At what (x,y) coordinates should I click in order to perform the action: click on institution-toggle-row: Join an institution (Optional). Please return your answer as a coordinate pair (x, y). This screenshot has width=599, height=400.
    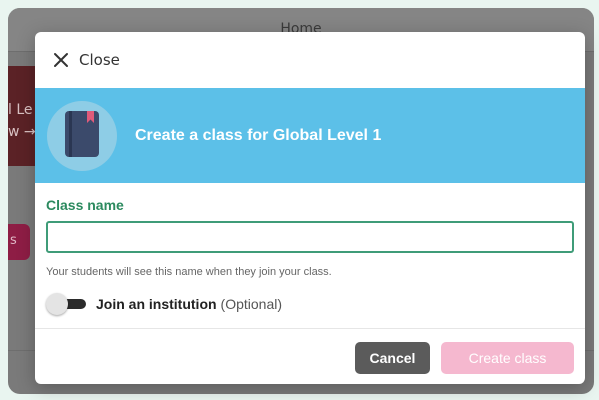
    Looking at the image, I should click on (310, 304).